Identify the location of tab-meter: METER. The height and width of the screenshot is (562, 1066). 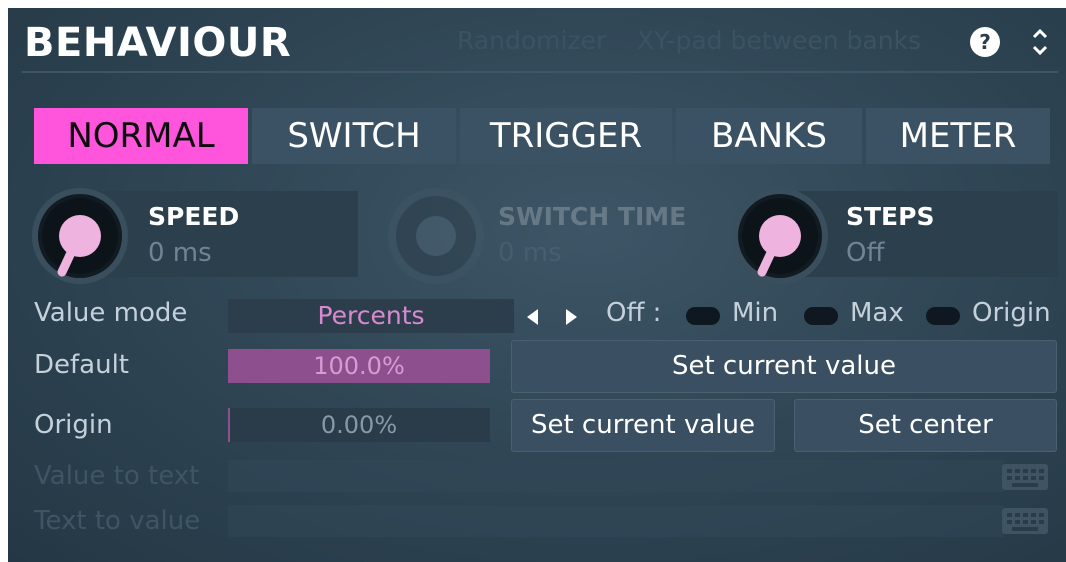
(958, 136).